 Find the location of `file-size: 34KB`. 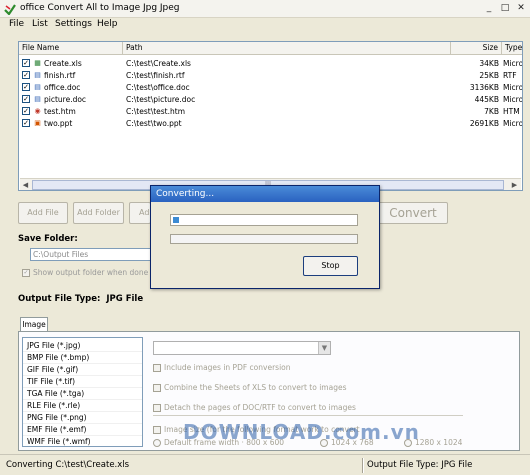

file-size: 34KB is located at coordinates (489, 63).